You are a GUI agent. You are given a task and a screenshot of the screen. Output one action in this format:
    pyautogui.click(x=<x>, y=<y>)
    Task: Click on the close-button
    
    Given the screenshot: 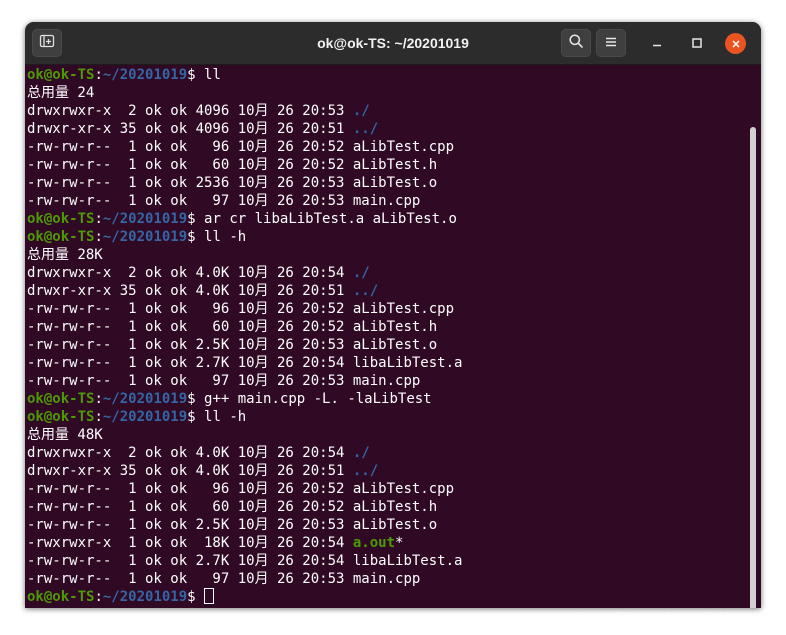 What is the action you would take?
    pyautogui.click(x=735, y=43)
    